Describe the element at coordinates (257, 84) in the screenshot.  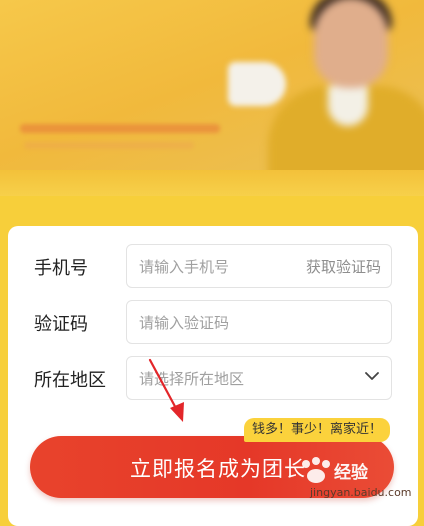
I see `megaphone-icon` at that location.